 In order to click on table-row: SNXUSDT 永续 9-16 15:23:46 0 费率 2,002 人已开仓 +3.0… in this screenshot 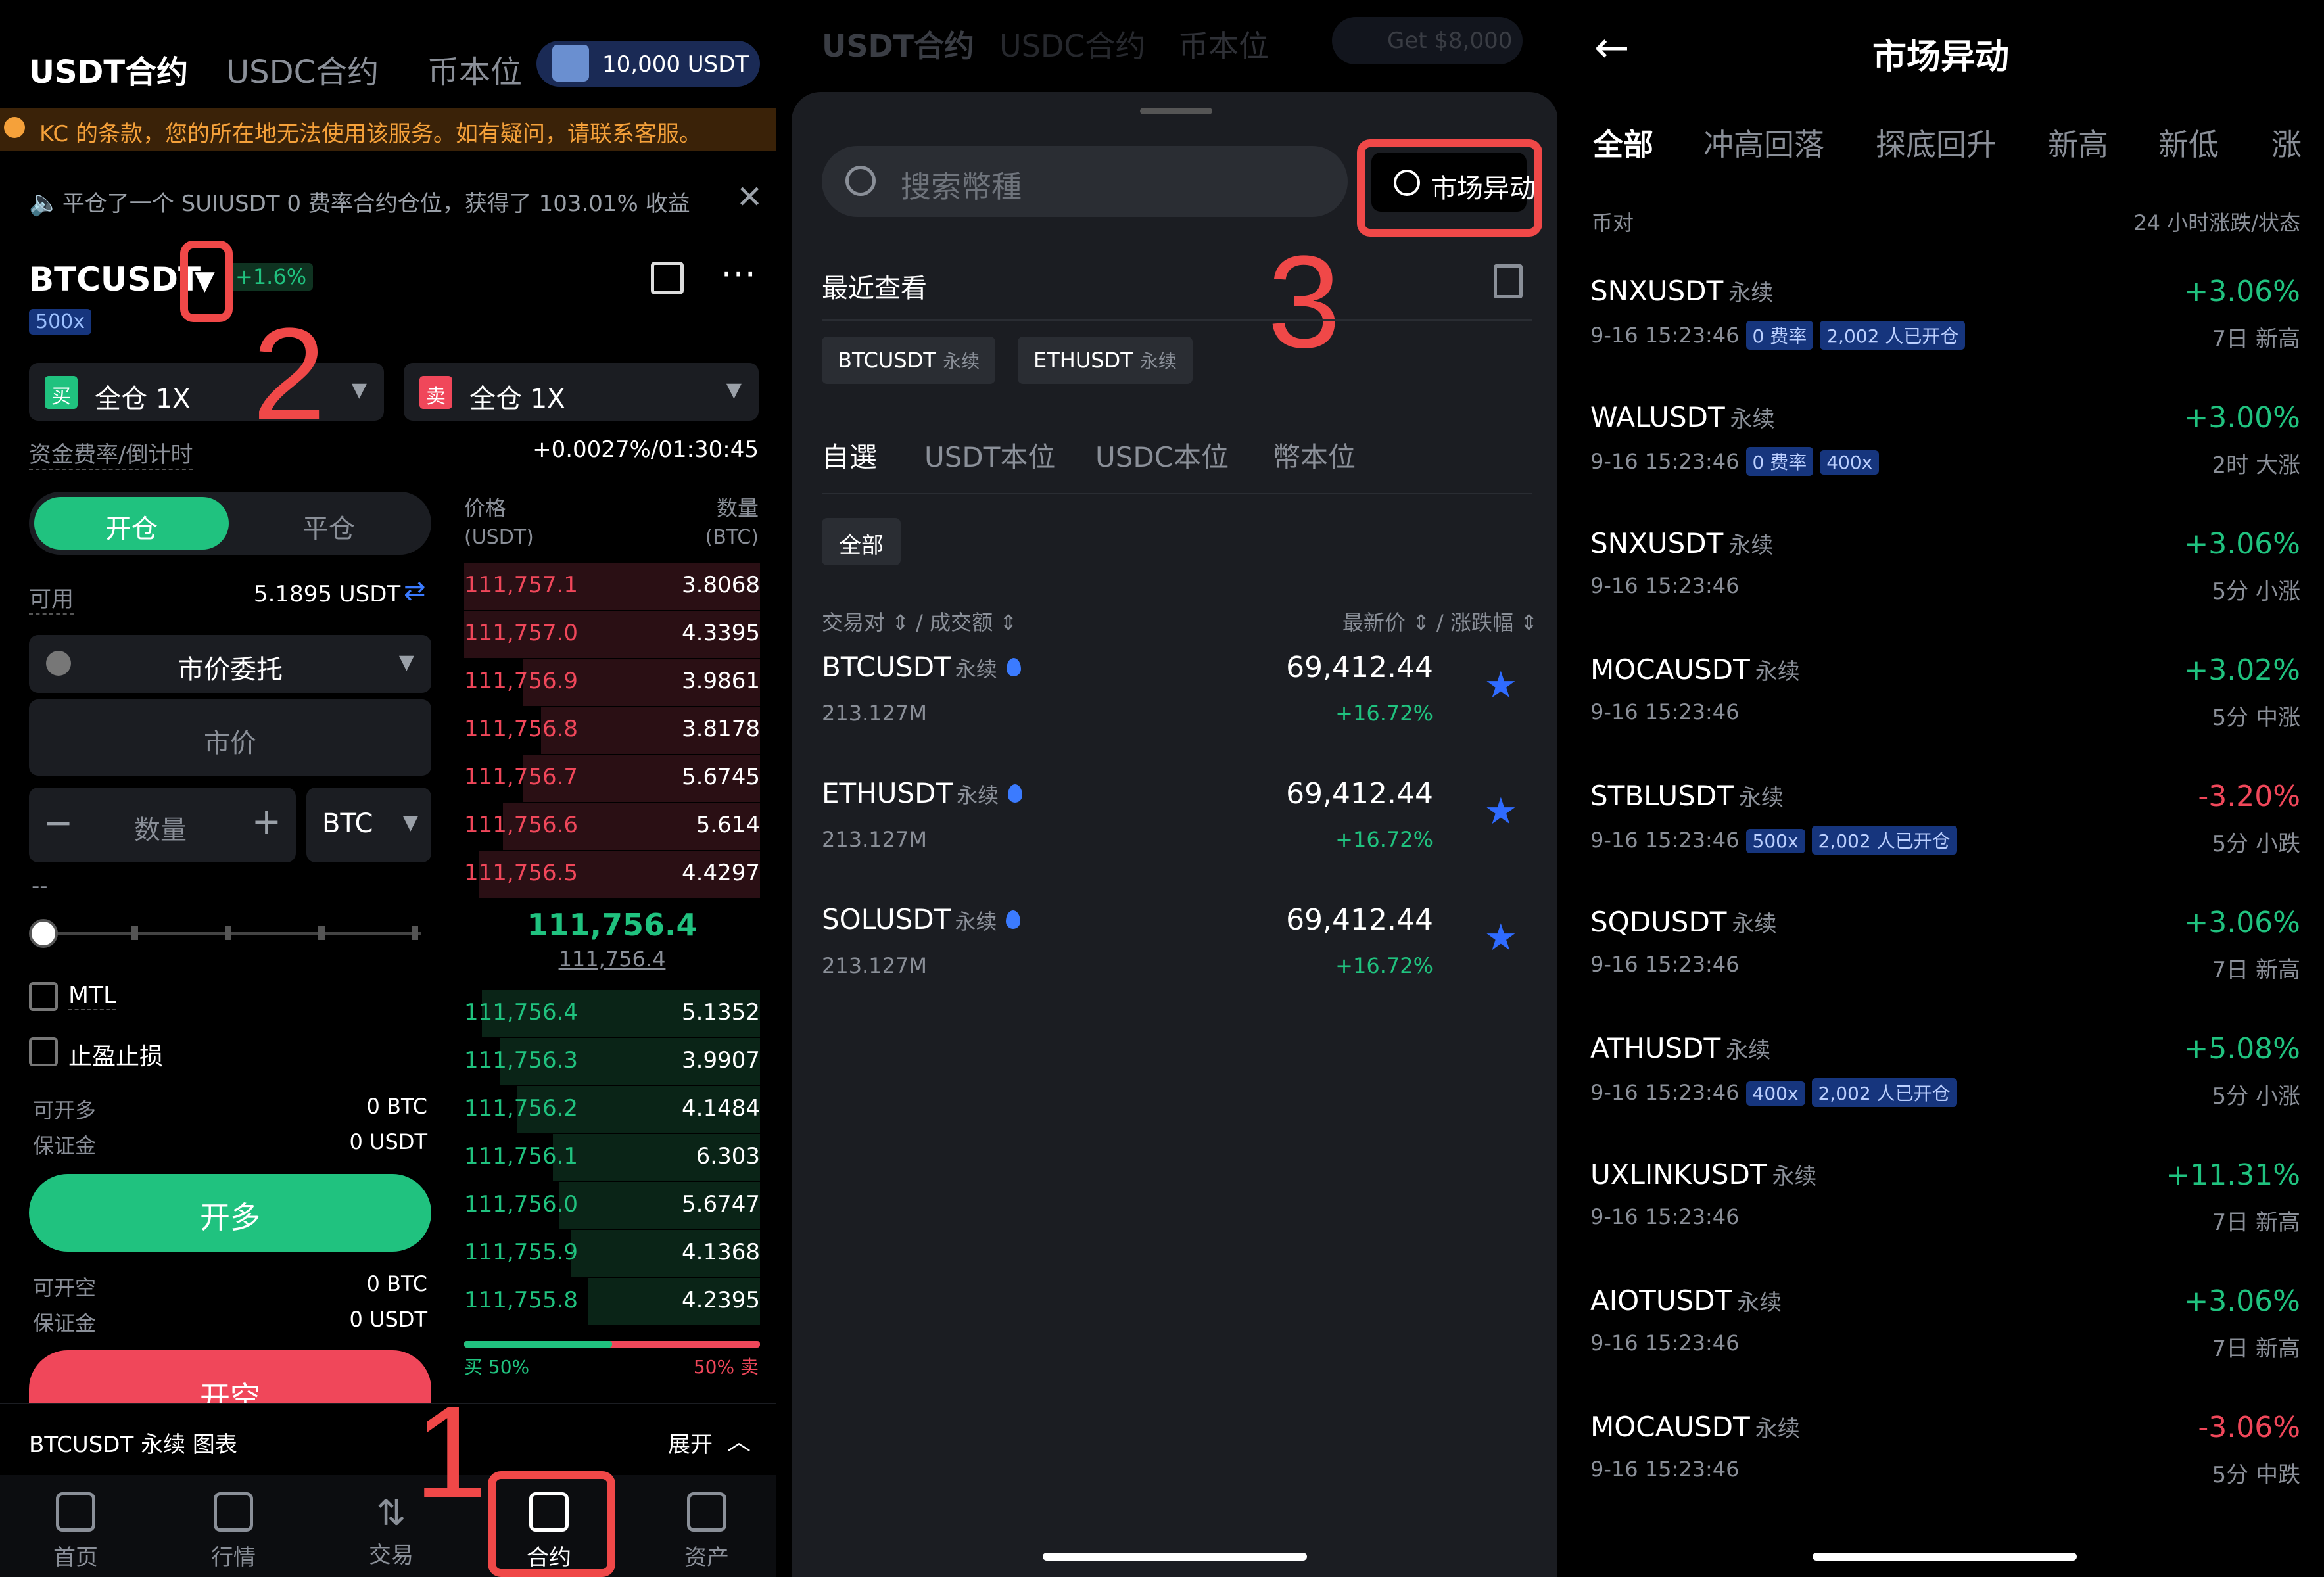, I will do `click(1945, 338)`.